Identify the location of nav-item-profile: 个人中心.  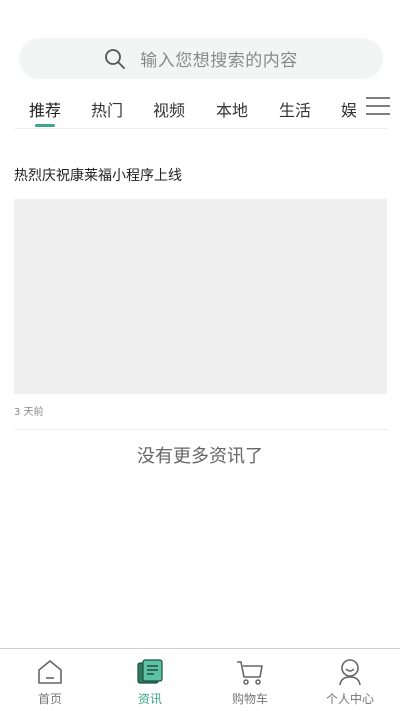
(350, 680).